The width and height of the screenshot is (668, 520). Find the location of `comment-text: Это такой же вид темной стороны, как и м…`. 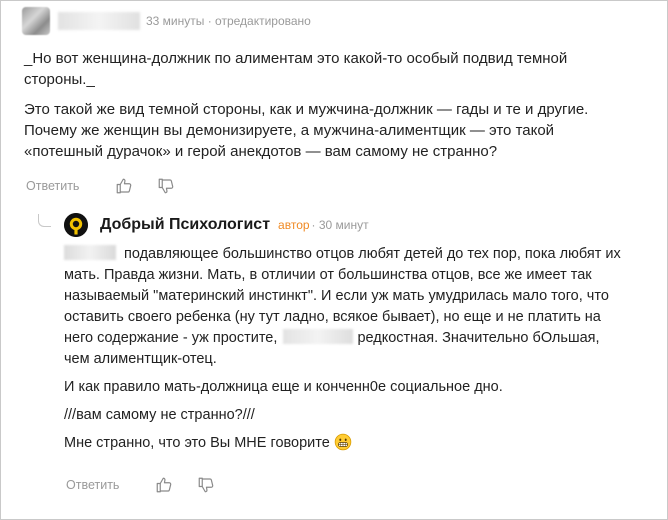

comment-text: Это такой же вид темной стороны, как и м… is located at coordinates (306, 130).